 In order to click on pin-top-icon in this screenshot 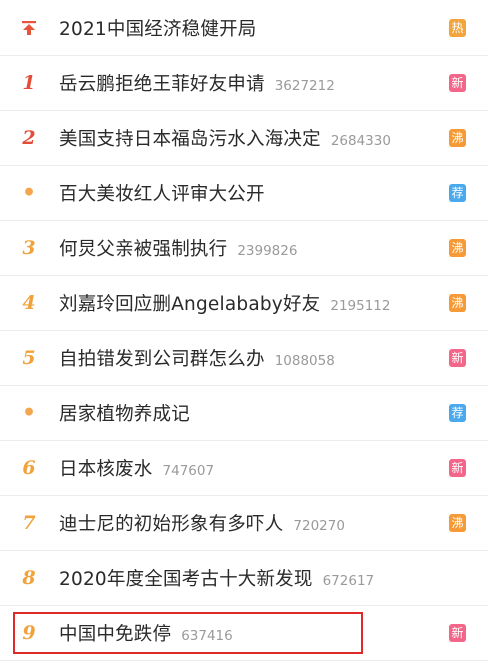, I will do `click(29, 28)`.